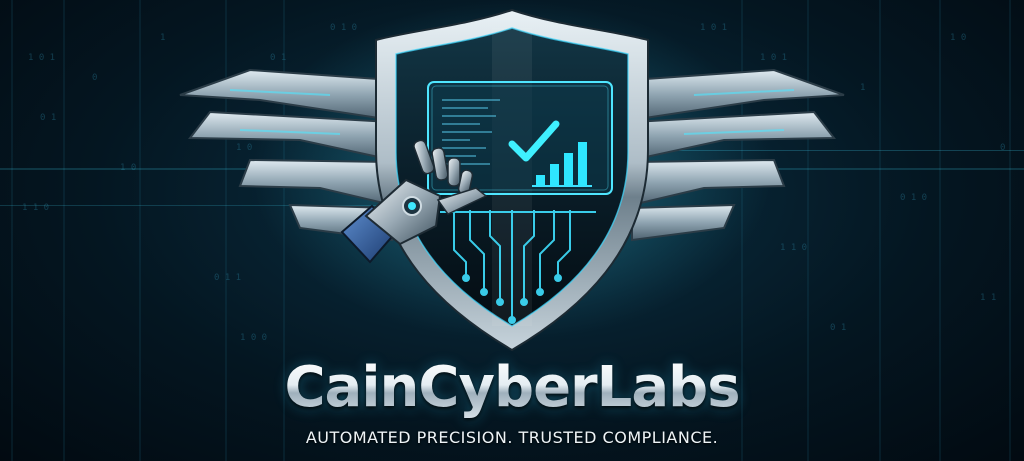  I want to click on brand-tagline: AUTOMATED PRECISION. TRUSTED COMPLIANCE., so click(512, 437).